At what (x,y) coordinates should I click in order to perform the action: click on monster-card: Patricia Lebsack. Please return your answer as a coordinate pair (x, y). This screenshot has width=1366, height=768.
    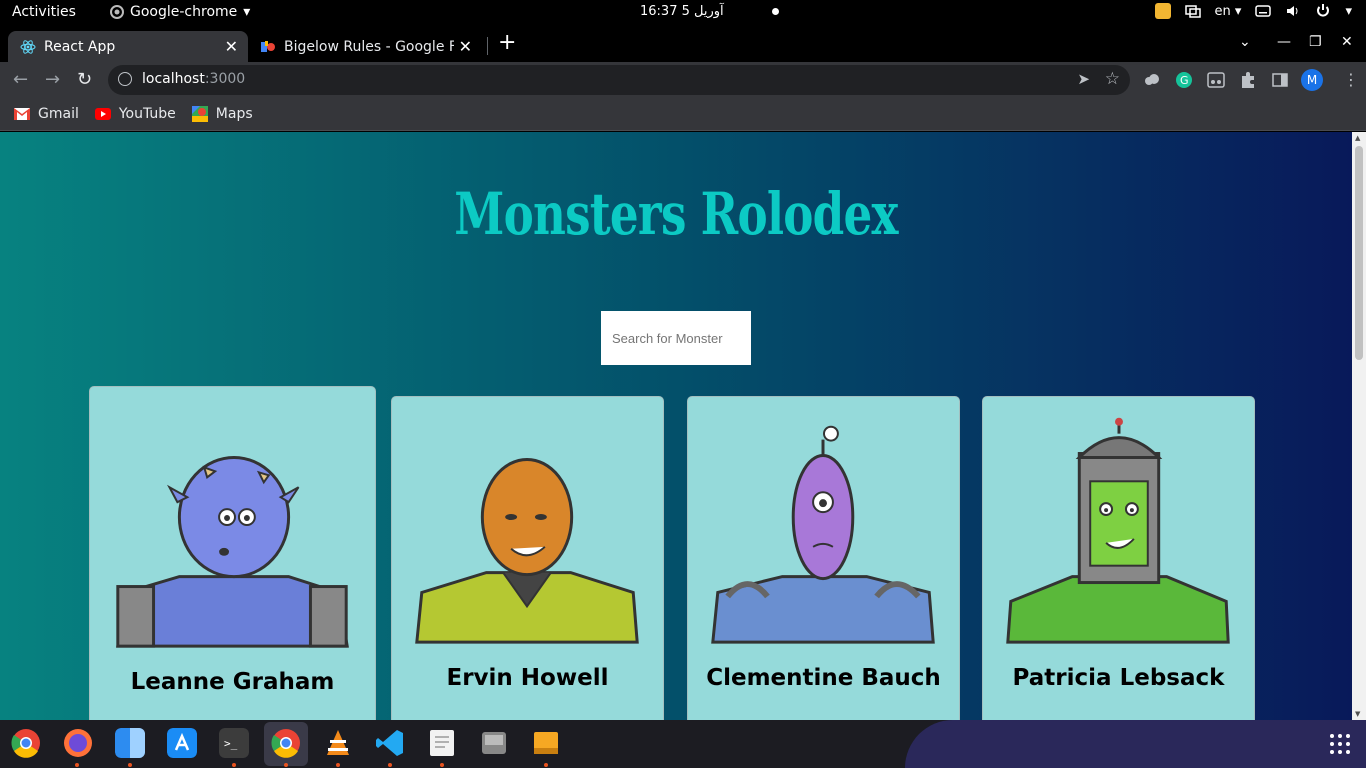
    Looking at the image, I should click on (1118, 558).